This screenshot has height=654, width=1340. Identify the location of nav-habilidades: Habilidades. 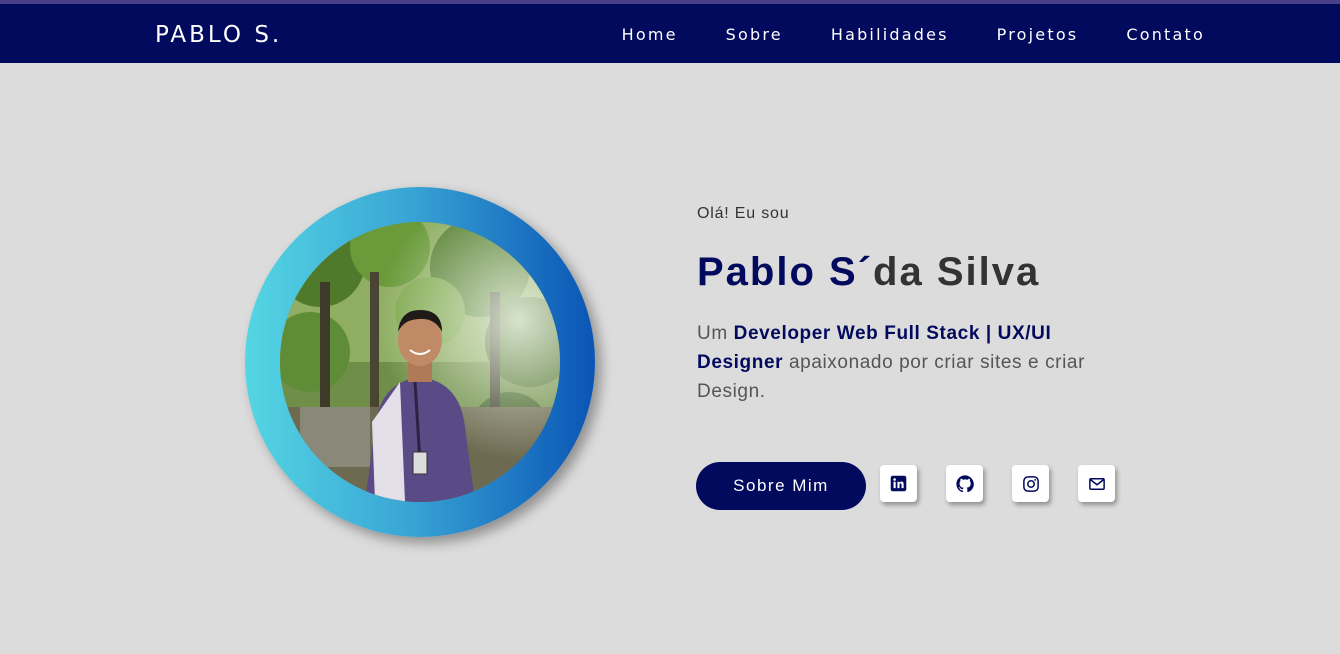
(890, 34).